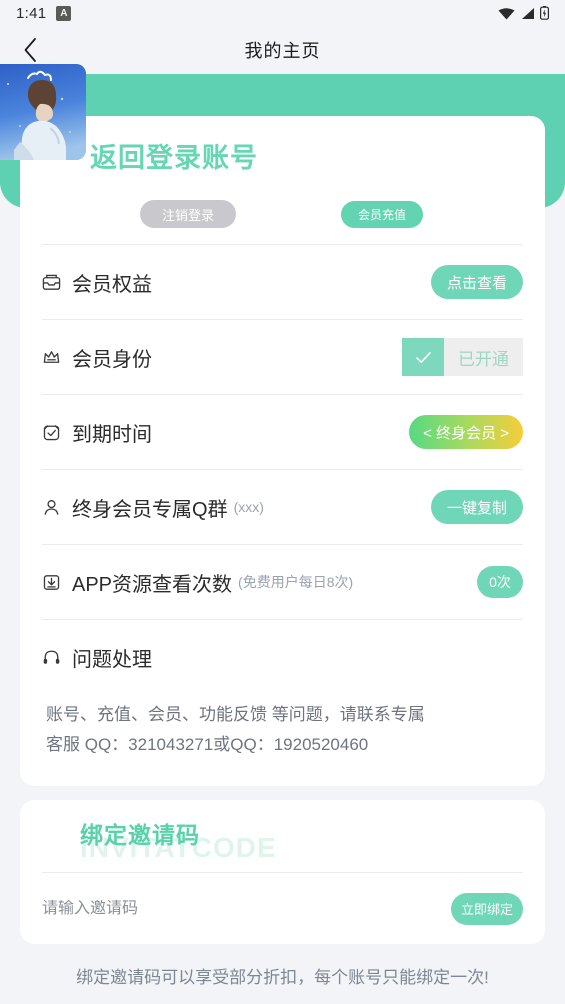  I want to click on check-icon, so click(423, 357).